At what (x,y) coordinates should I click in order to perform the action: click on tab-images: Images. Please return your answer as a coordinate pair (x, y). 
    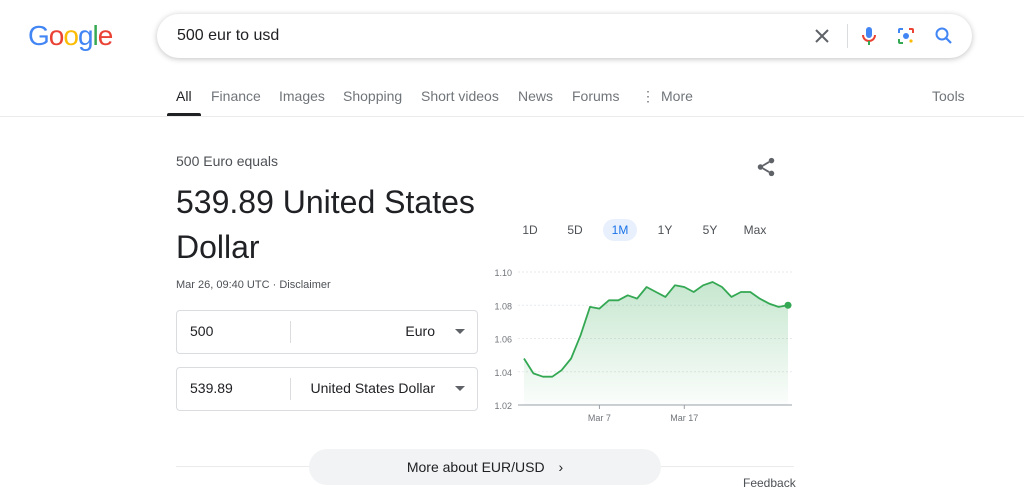
    Looking at the image, I should click on (302, 96).